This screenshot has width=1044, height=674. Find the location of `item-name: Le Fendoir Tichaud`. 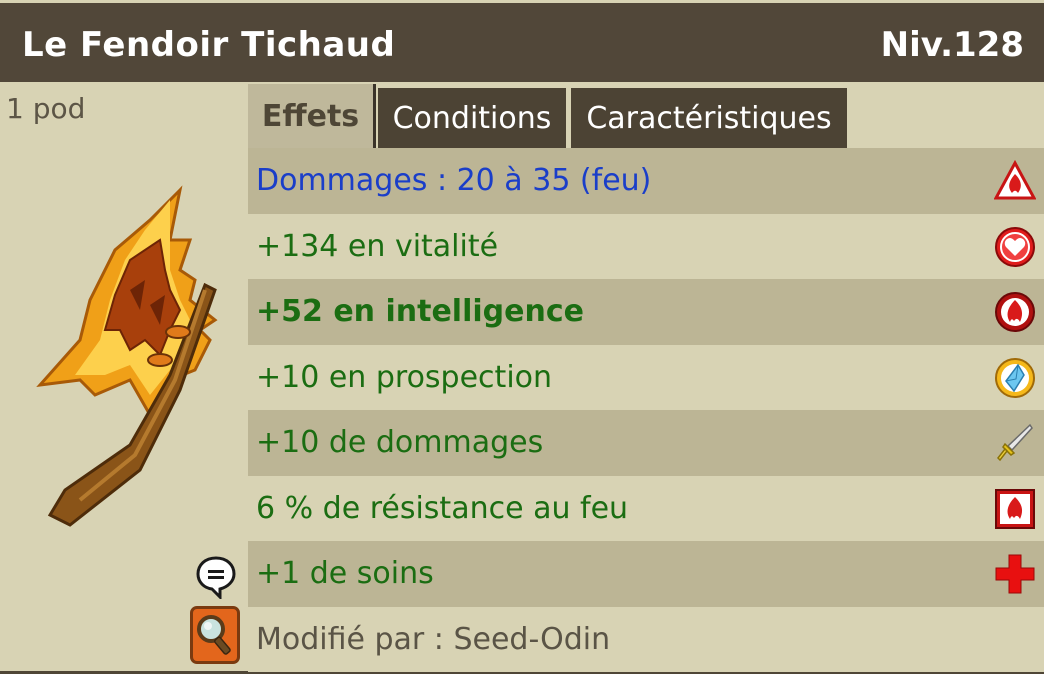

item-name: Le Fendoir Tichaud is located at coordinates (209, 45).